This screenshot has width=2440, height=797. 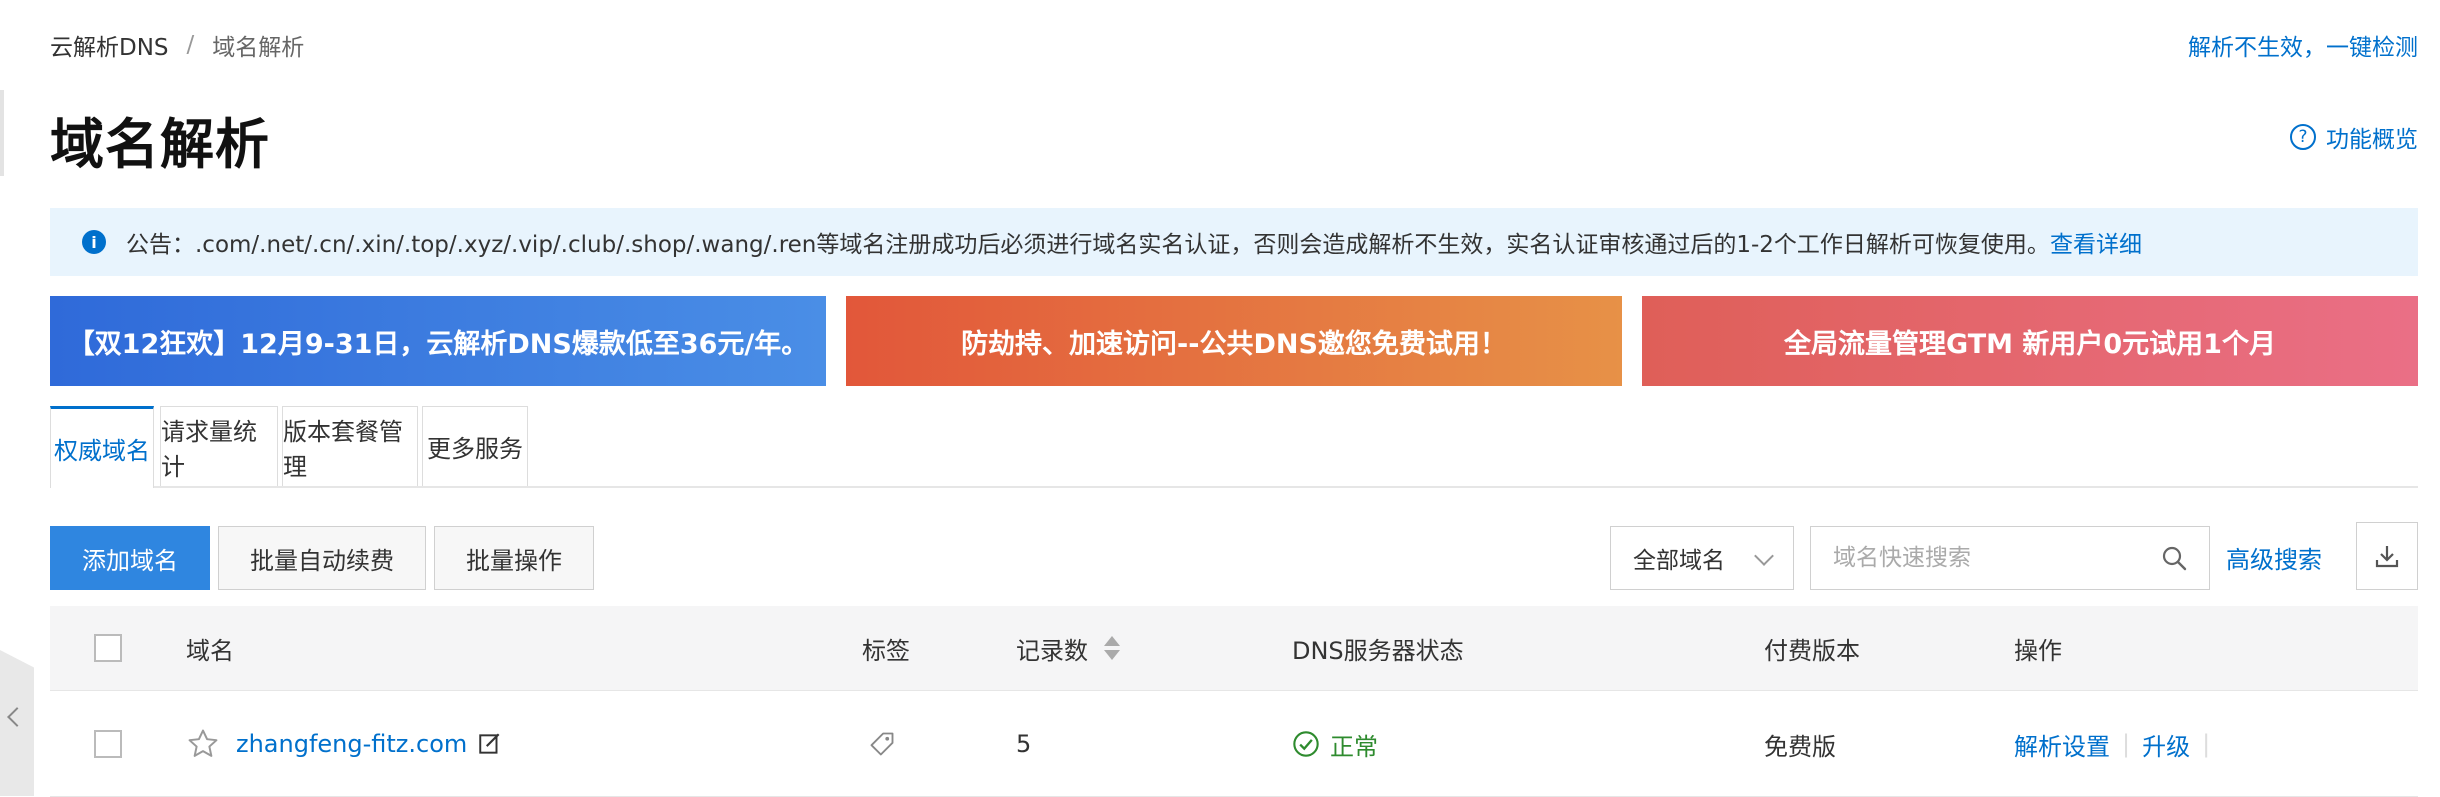 I want to click on download-button, so click(x=2387, y=556).